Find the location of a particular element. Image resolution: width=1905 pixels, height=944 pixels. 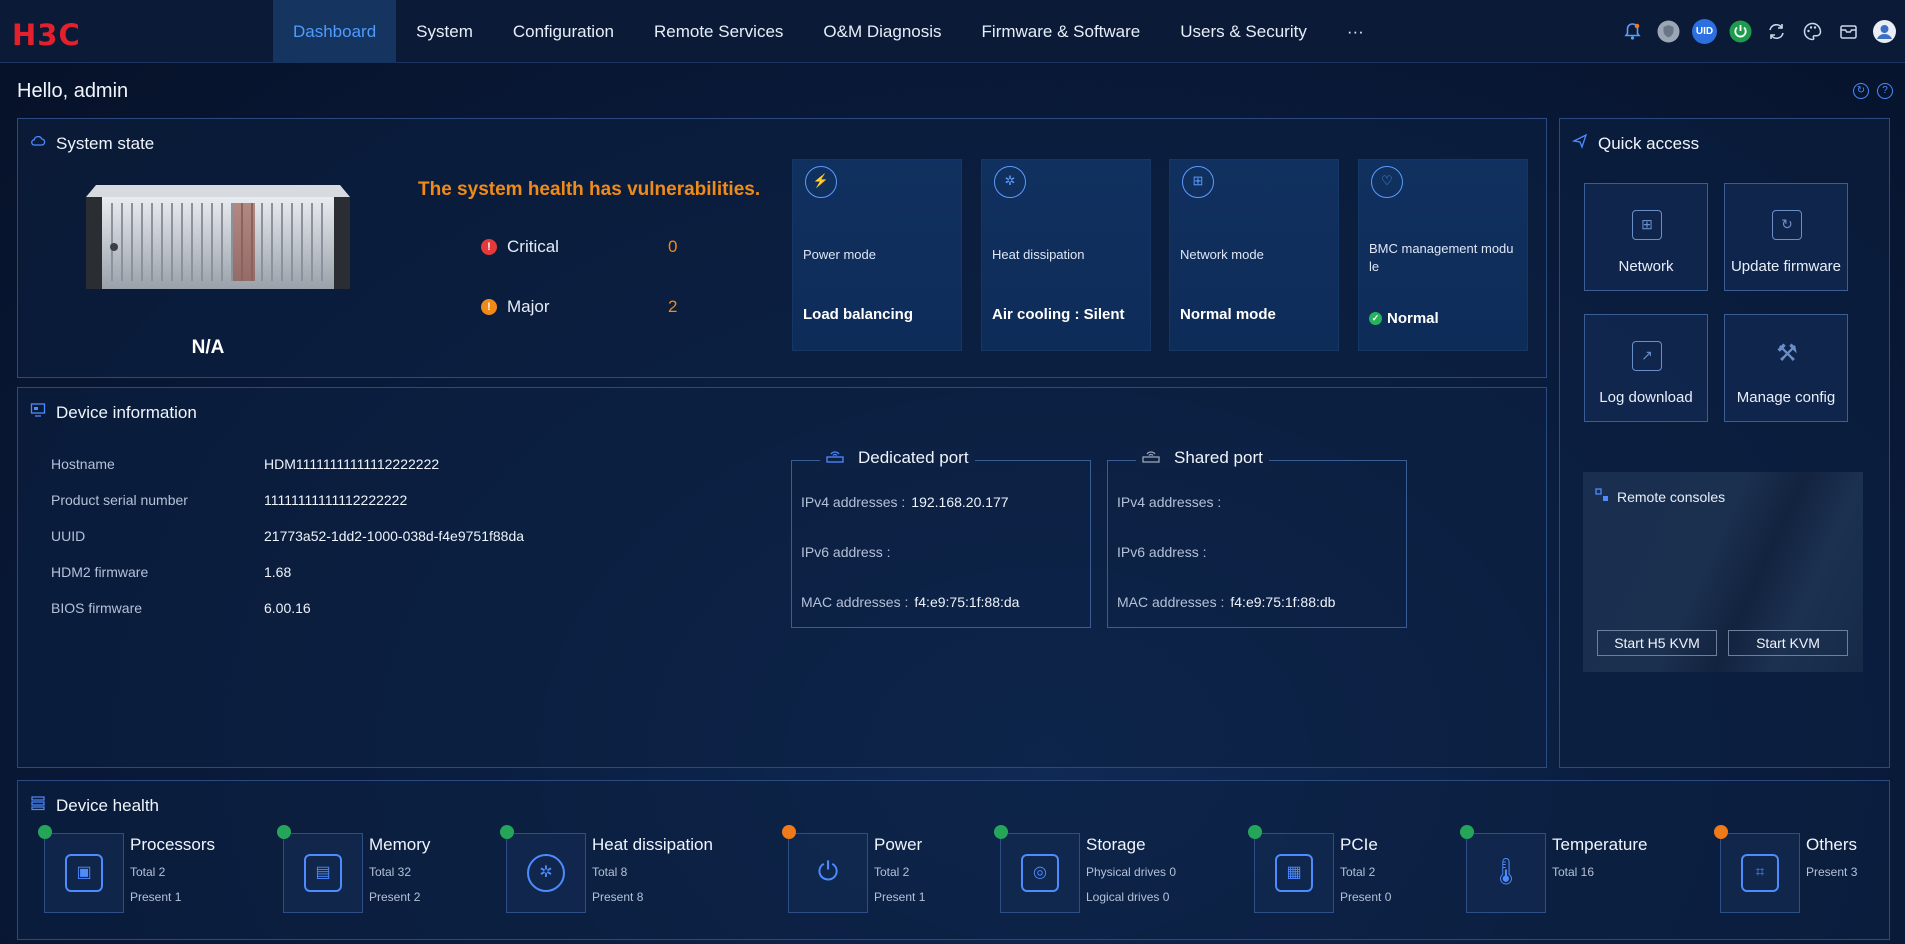

log-download-button: ↗ Log download is located at coordinates (1646, 368).